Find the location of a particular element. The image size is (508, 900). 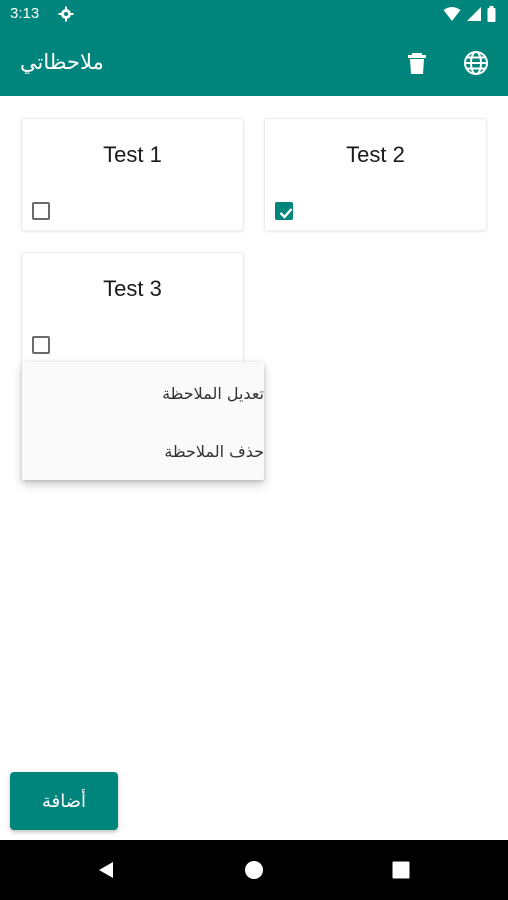

note-title: Test 3 is located at coordinates (132, 288).